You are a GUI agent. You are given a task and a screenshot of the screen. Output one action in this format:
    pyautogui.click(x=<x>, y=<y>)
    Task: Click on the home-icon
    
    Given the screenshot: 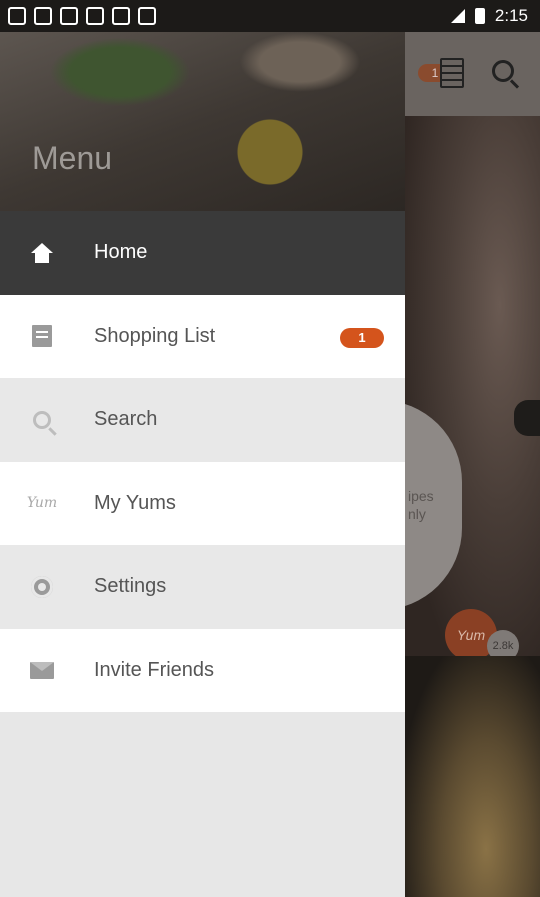 What is the action you would take?
    pyautogui.click(x=42, y=252)
    